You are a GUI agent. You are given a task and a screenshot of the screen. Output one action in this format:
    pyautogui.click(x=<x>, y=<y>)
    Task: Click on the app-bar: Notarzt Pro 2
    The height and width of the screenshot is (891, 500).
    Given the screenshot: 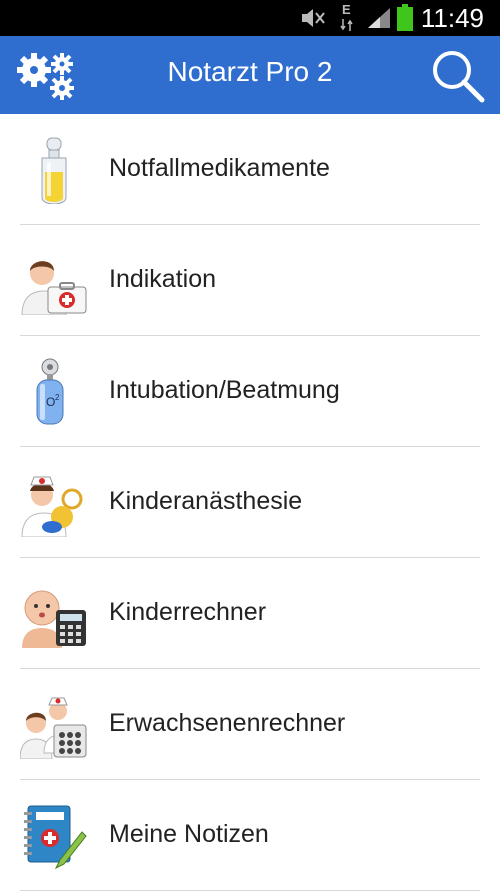 What is the action you would take?
    pyautogui.click(x=250, y=75)
    